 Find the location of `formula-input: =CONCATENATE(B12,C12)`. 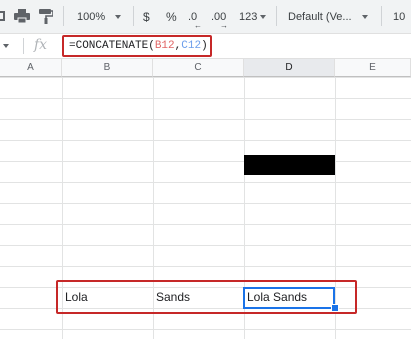

formula-input: =CONCATENATE(B12,C12) is located at coordinates (137, 46).